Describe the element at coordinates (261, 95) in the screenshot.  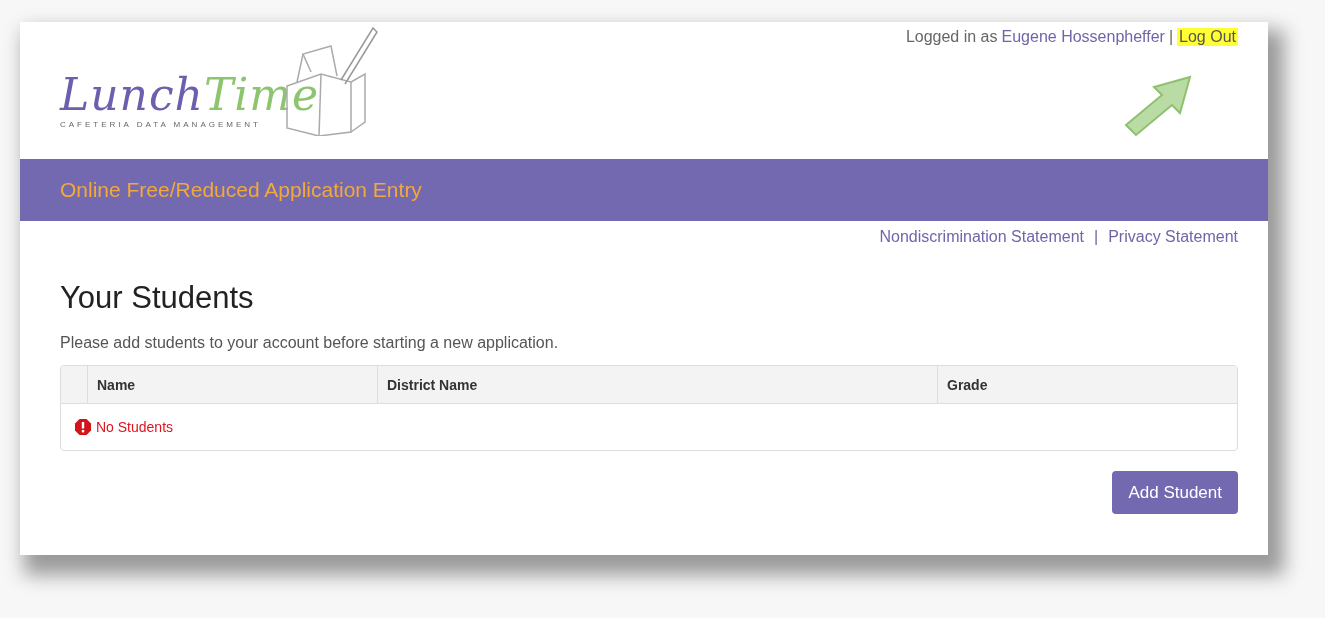
I see `logo-text: Time` at that location.